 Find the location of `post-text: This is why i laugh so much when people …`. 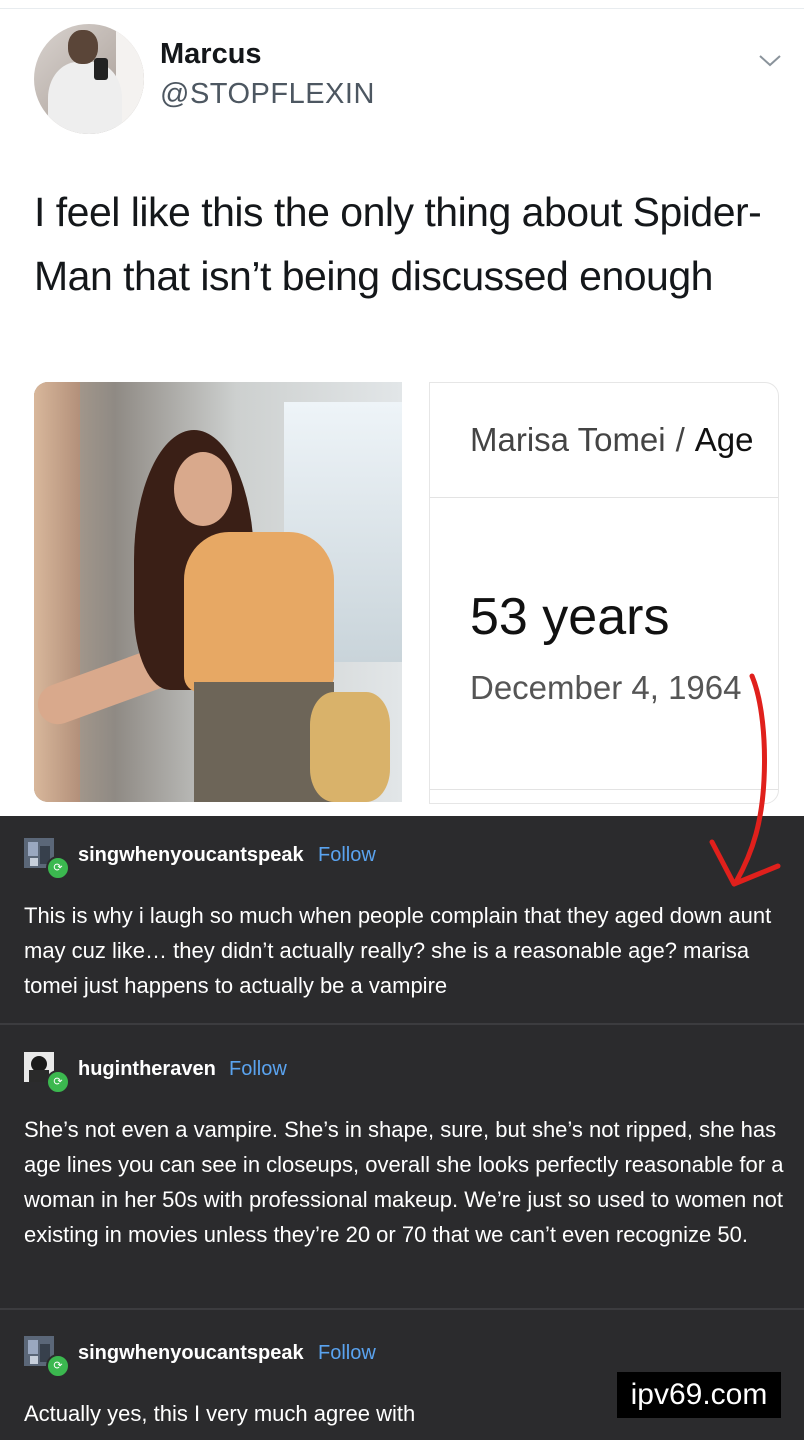

post-text: This is why i laugh so much when people … is located at coordinates (398, 950).